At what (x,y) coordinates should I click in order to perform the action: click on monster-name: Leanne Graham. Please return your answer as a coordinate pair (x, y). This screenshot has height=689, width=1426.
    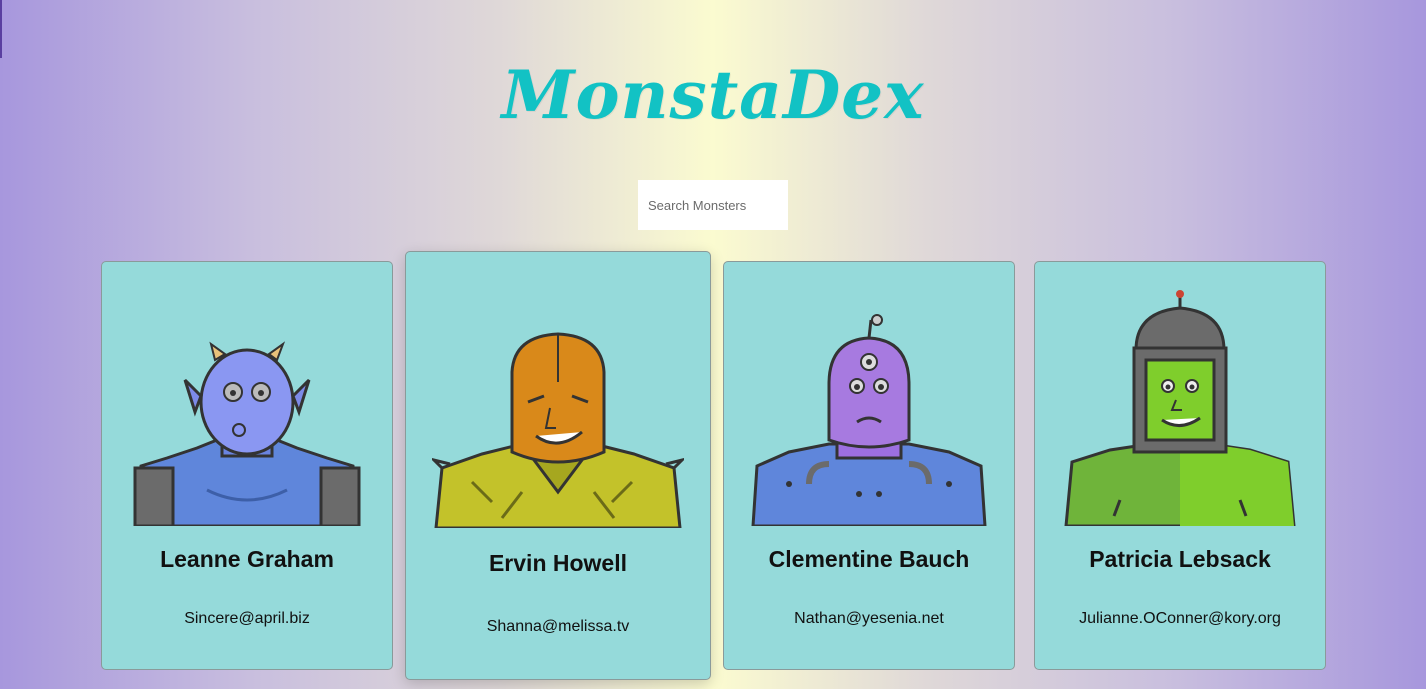
    Looking at the image, I should click on (247, 559).